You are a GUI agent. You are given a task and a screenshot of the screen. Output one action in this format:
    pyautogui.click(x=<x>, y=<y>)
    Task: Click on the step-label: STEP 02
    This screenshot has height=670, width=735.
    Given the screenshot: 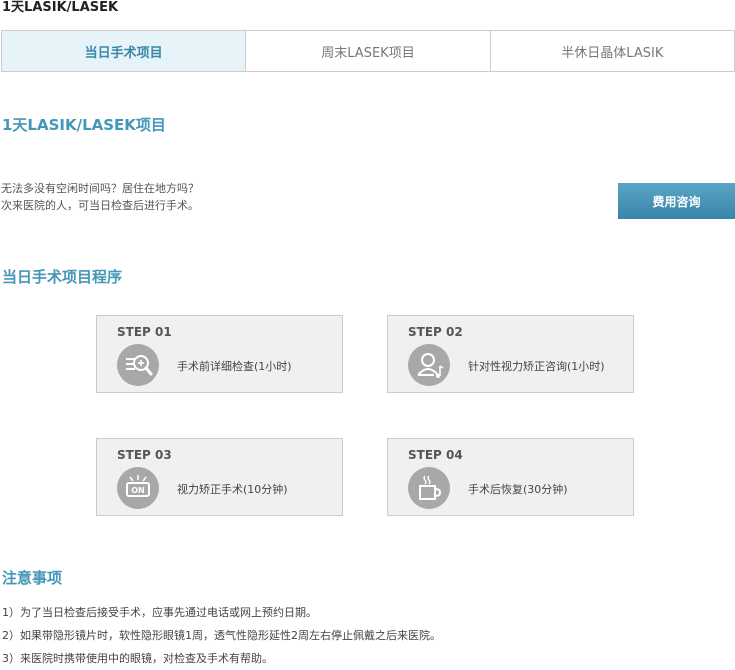 What is the action you would take?
    pyautogui.click(x=435, y=332)
    